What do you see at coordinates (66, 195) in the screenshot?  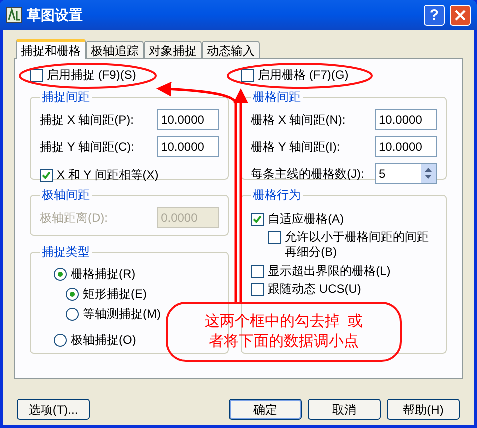 I see `group-title: 极轴间距` at bounding box center [66, 195].